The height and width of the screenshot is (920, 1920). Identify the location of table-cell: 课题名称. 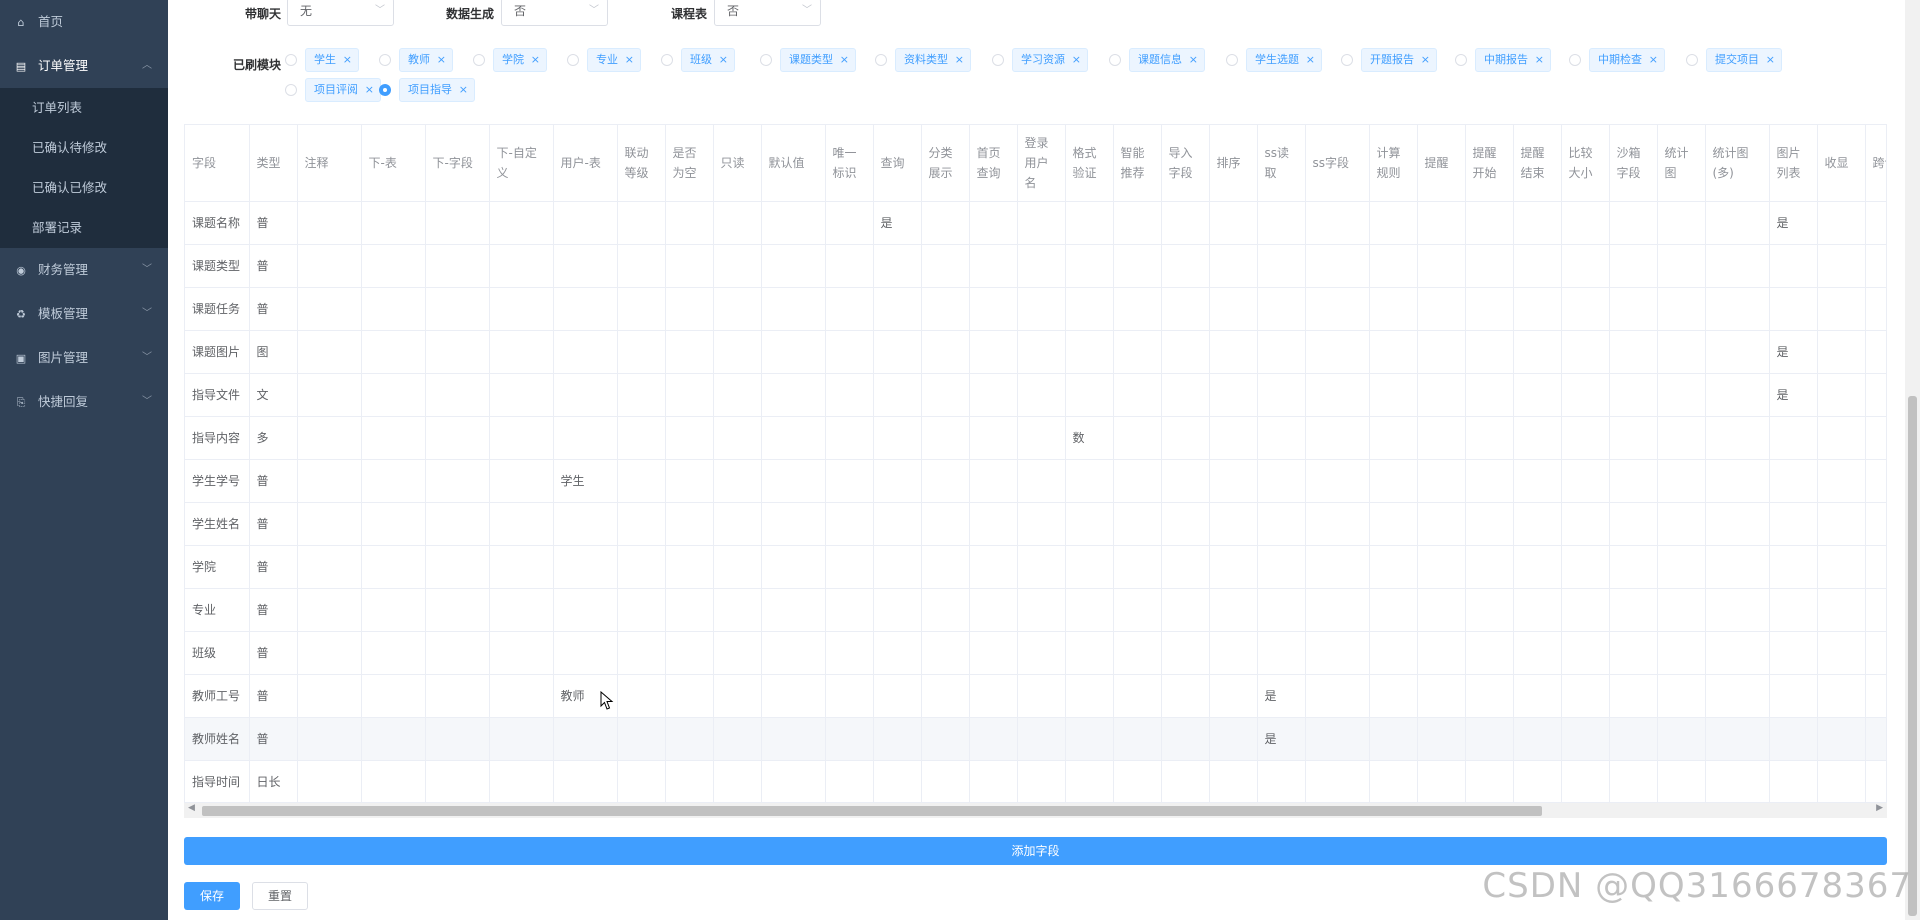
(217, 223).